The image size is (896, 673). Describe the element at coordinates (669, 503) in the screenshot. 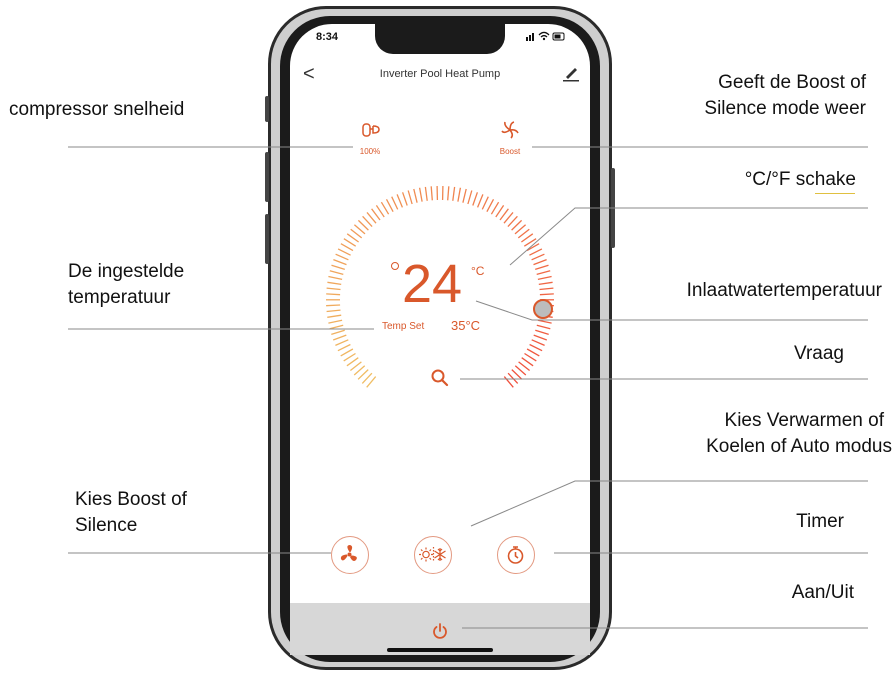

I see `leader-mode-select` at that location.